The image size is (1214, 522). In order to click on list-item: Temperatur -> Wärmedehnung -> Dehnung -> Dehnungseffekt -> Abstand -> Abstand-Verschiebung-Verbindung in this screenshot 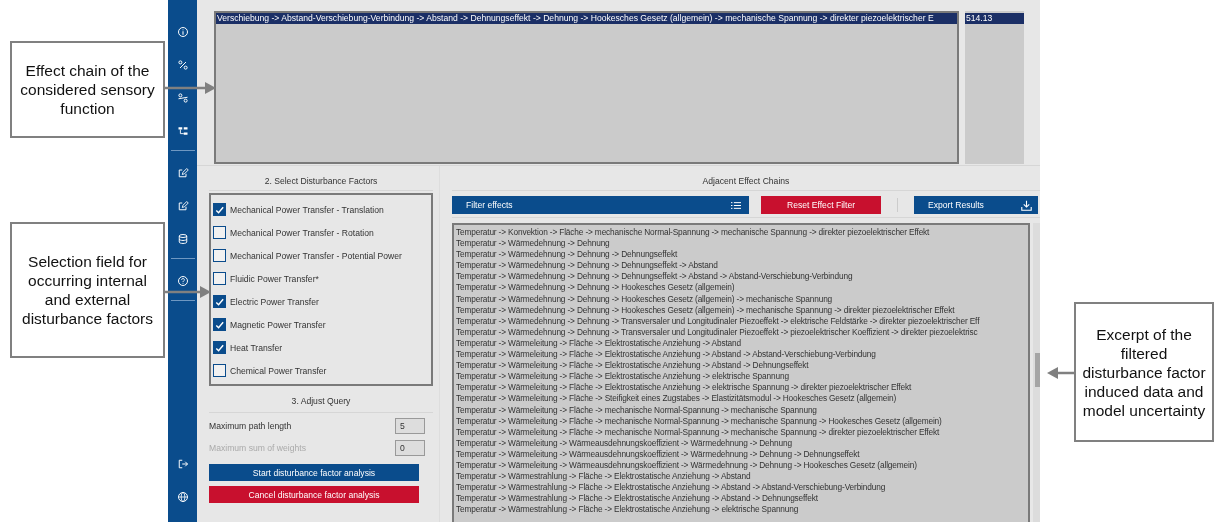, I will do `click(654, 277)`.